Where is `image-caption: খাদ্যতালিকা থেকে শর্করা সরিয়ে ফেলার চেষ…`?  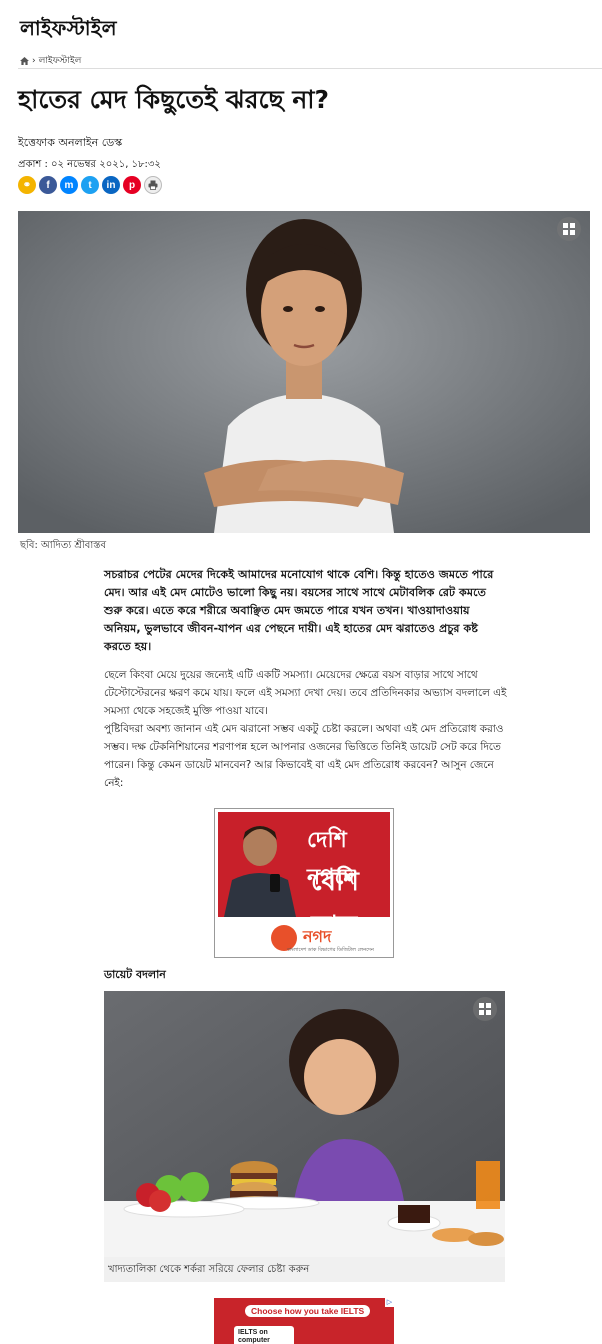 image-caption: খাদ্যতালিকা থেকে শর্করা সরিয়ে ফেলার চেষ… is located at coordinates (304, 1269).